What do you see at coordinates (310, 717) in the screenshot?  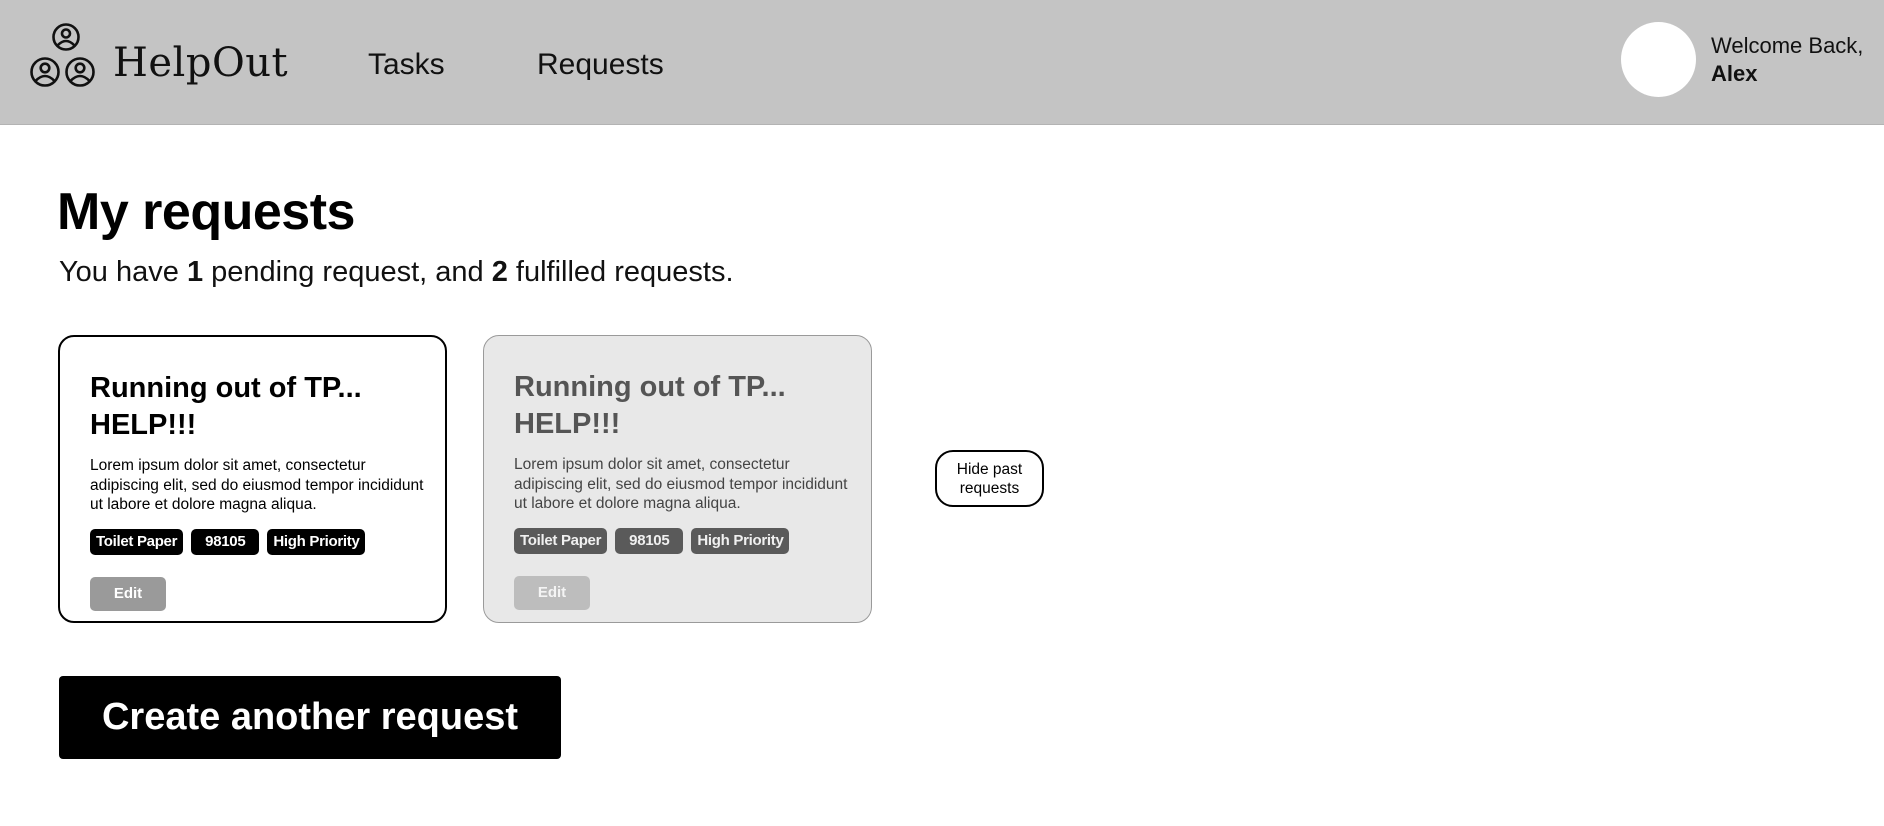 I see `create-request-button: Create another request` at bounding box center [310, 717].